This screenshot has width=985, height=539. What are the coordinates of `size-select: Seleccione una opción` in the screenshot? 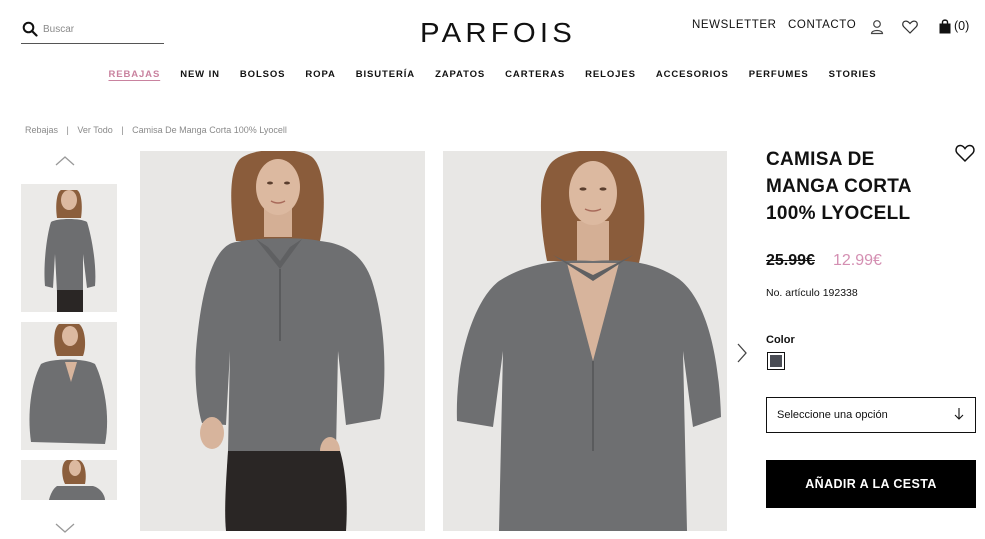 It's located at (871, 415).